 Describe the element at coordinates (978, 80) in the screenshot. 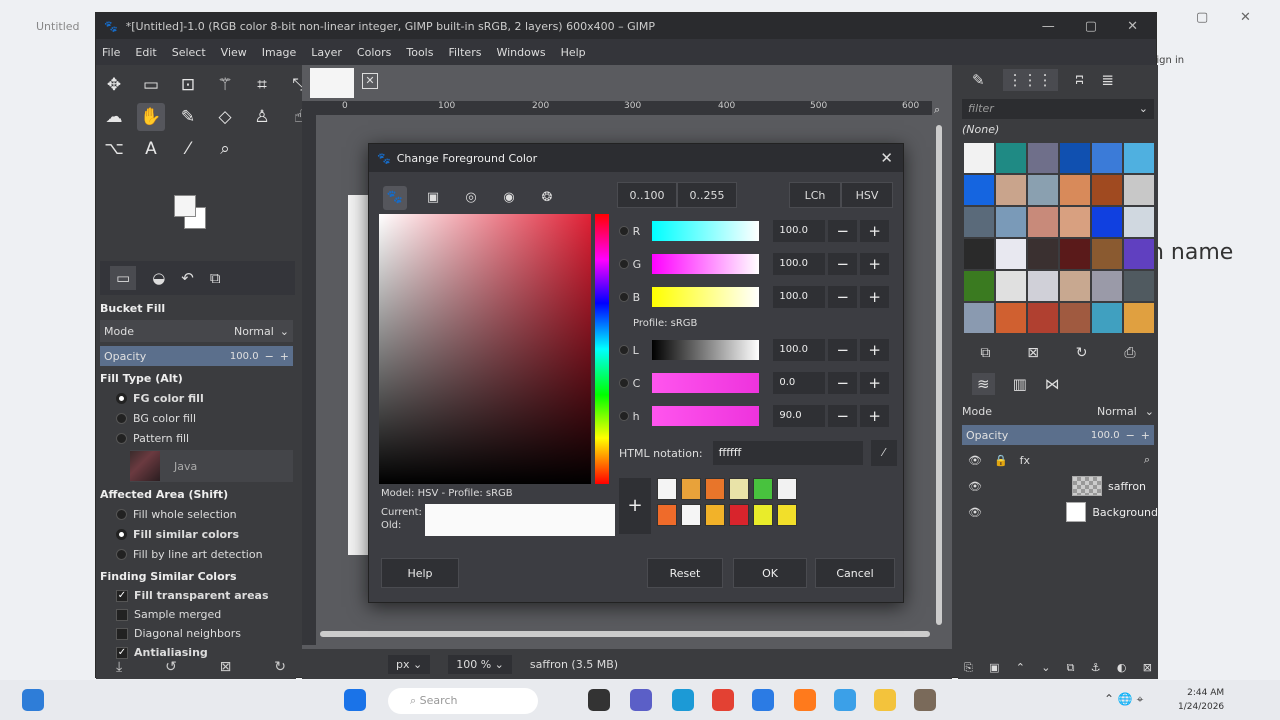

I see `brushes-tab-icon: ✎` at that location.